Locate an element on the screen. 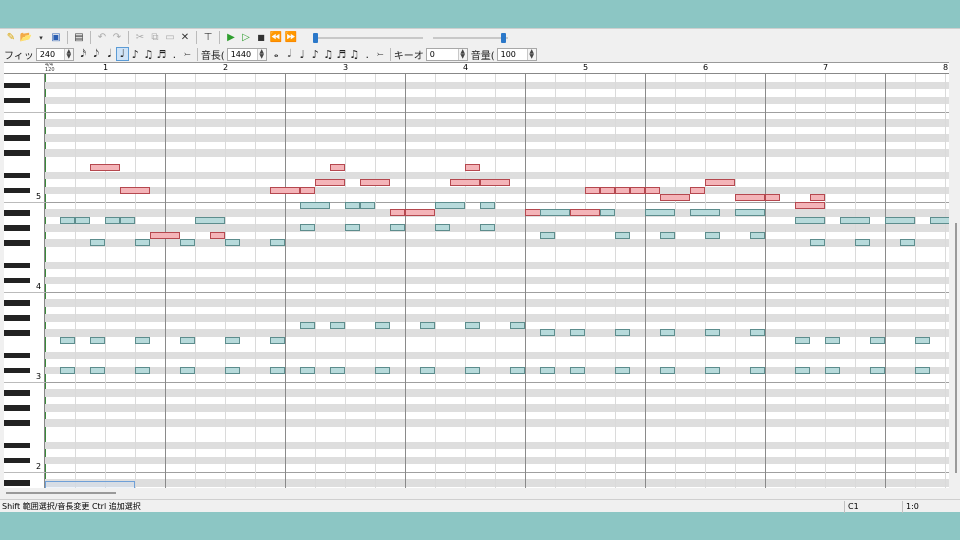 Image resolution: width=960 pixels, height=540 pixels. stop-icon: ■ is located at coordinates (261, 38).